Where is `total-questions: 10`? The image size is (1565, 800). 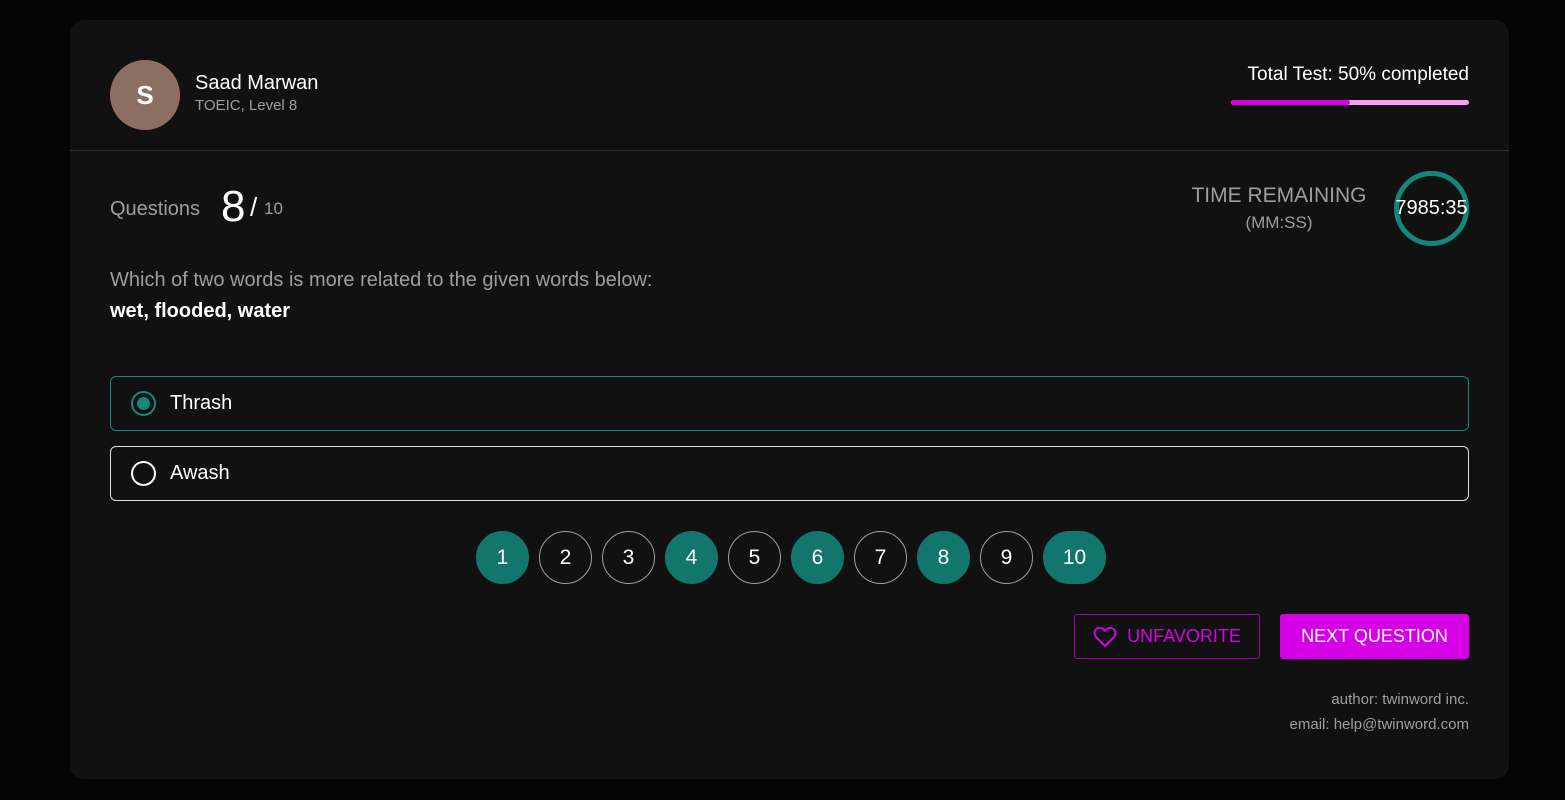 total-questions: 10 is located at coordinates (273, 208).